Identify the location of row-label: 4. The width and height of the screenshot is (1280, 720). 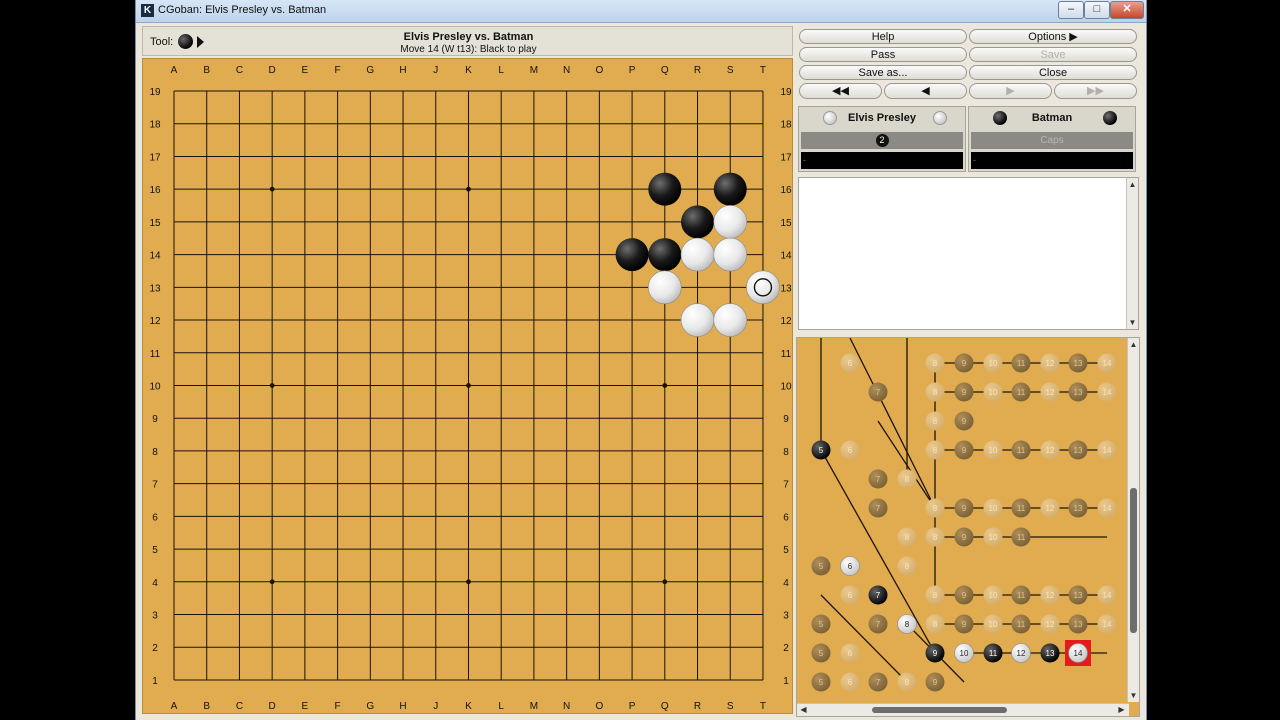
(786, 583).